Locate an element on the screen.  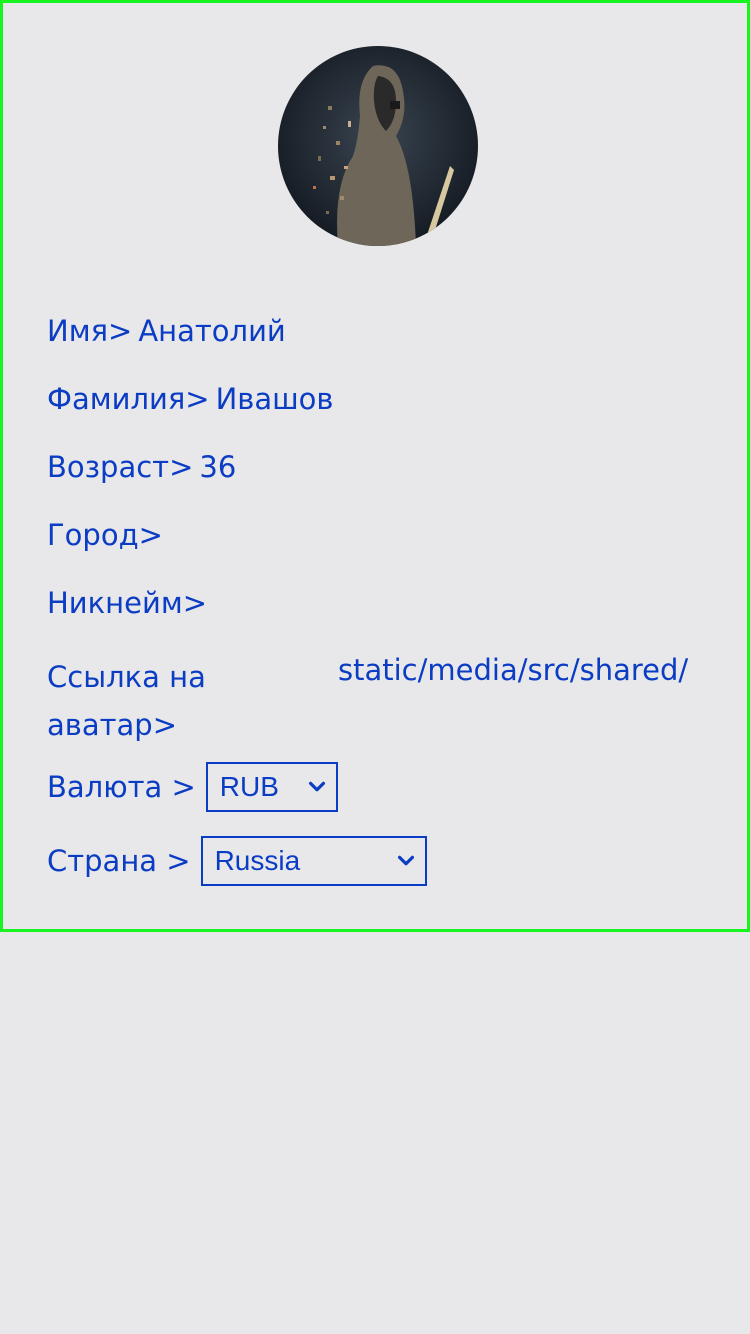
country-label: Страна > is located at coordinates (119, 861).